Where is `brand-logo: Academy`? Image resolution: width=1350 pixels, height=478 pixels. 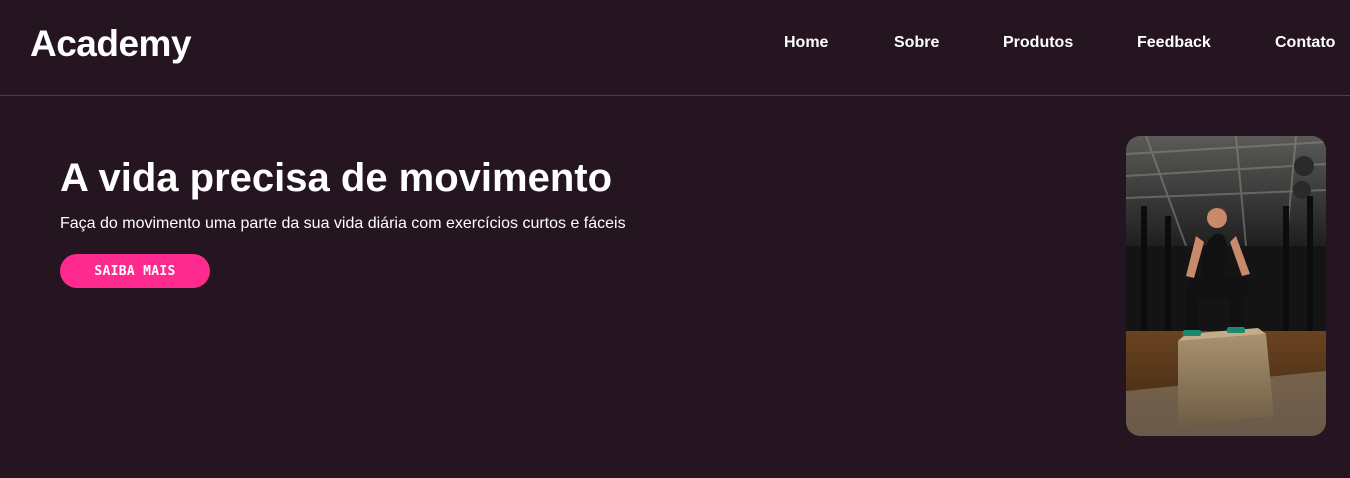 brand-logo: Academy is located at coordinates (111, 44).